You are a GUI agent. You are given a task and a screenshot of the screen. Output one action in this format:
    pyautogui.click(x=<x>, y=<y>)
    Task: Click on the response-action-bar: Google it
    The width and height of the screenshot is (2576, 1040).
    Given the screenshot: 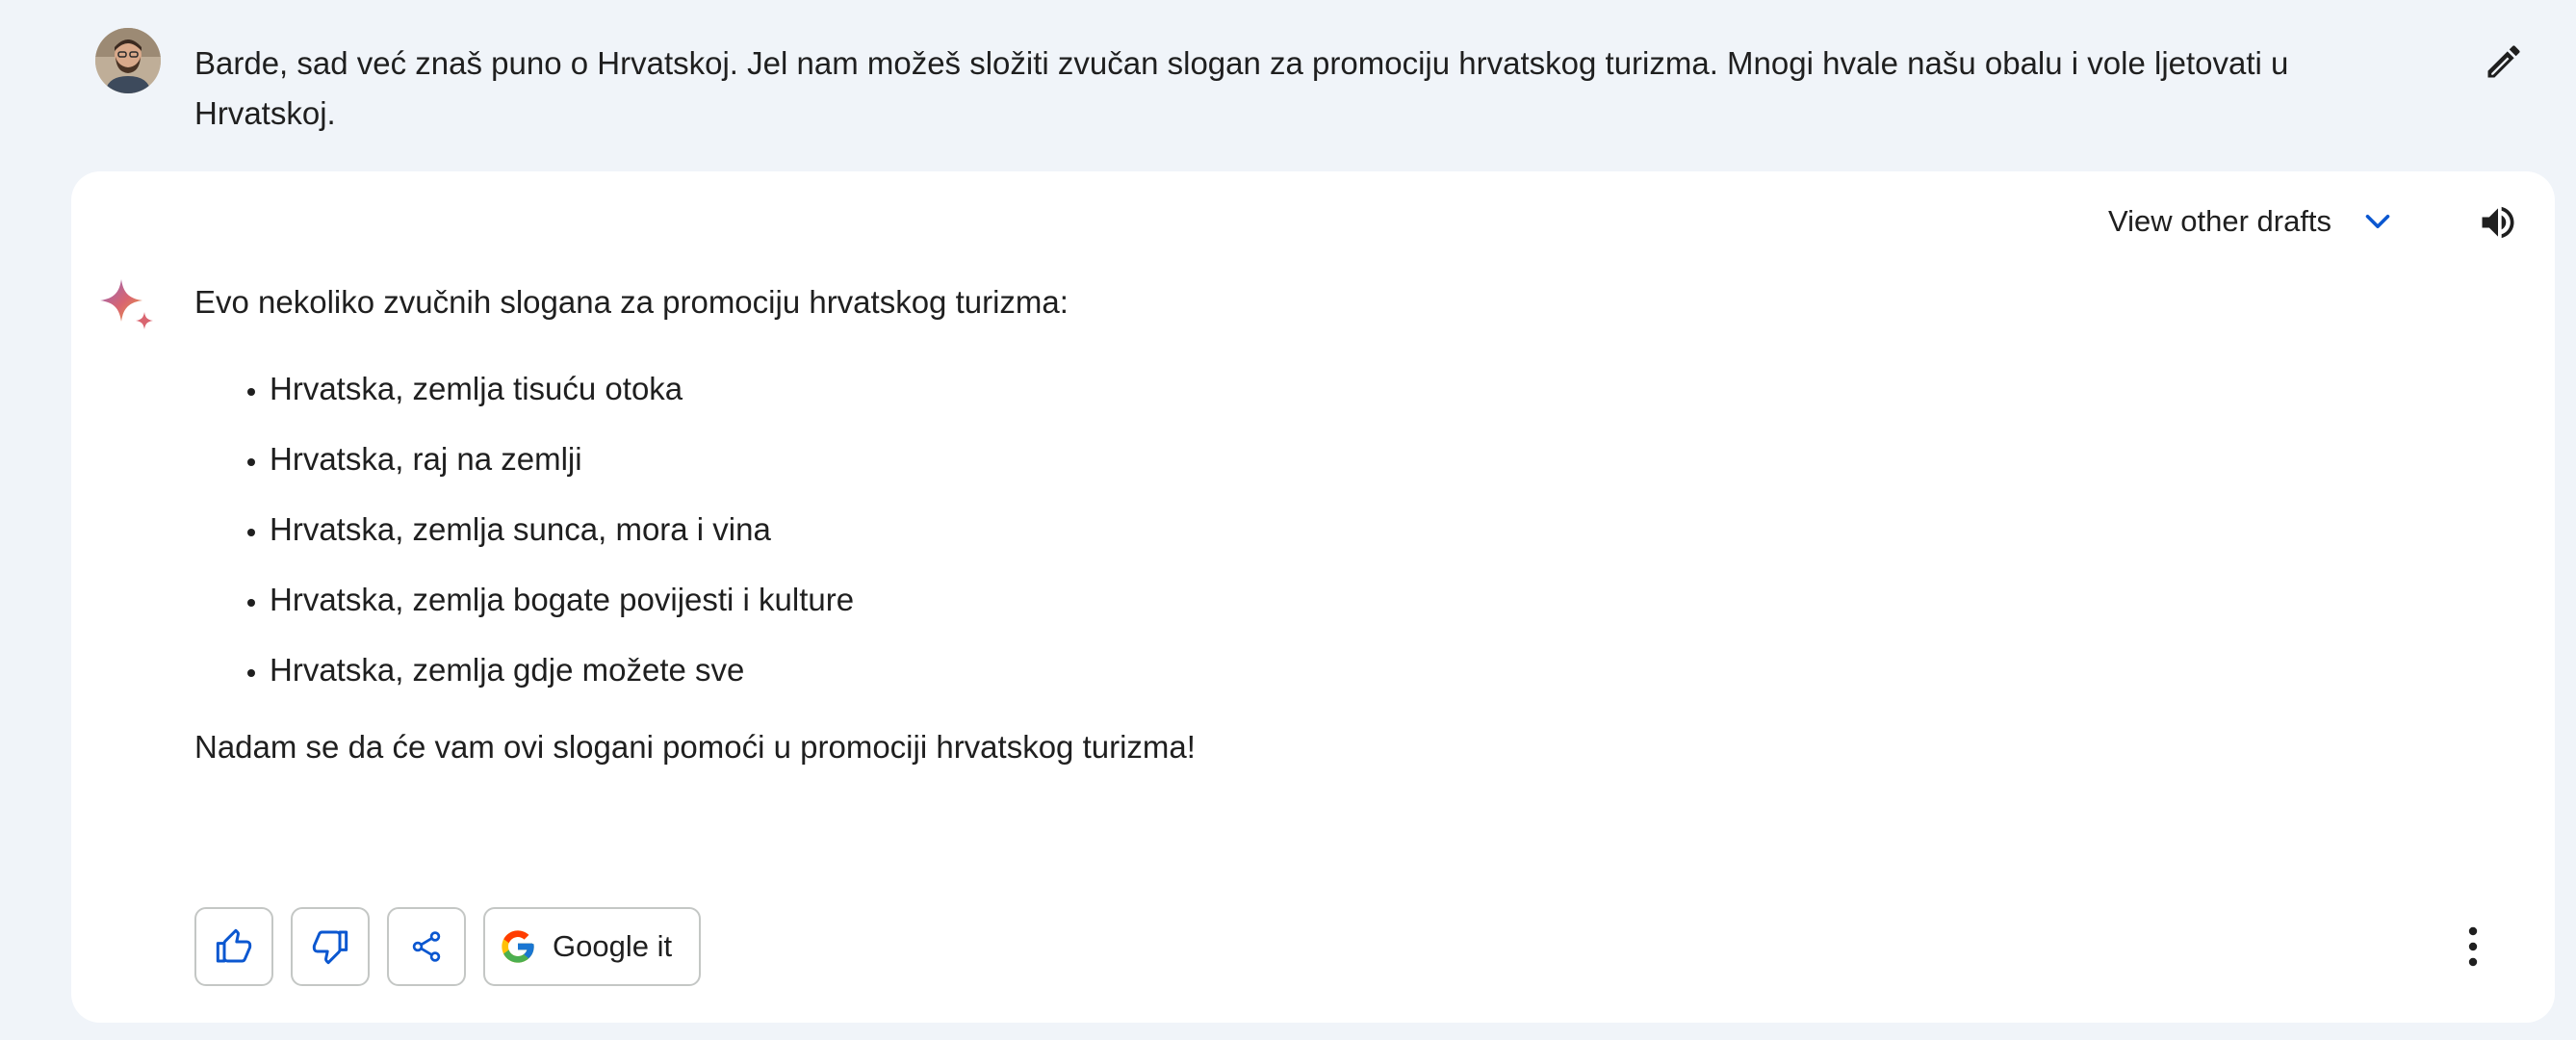 What is the action you would take?
    pyautogui.click(x=456, y=946)
    